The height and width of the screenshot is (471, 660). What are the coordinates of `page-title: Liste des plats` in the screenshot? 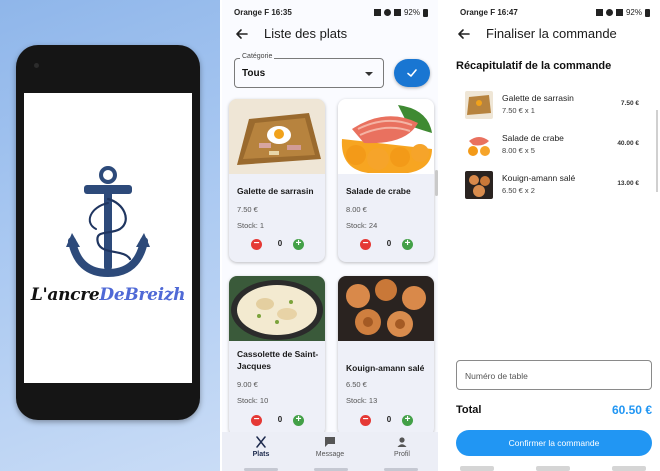 It's located at (306, 33).